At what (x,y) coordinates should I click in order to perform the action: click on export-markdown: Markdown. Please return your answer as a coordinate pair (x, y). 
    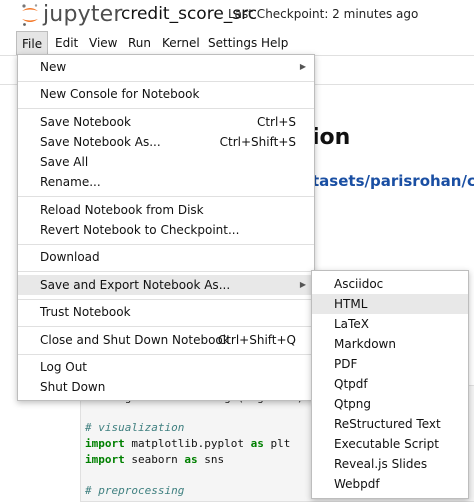
    Looking at the image, I should click on (390, 344).